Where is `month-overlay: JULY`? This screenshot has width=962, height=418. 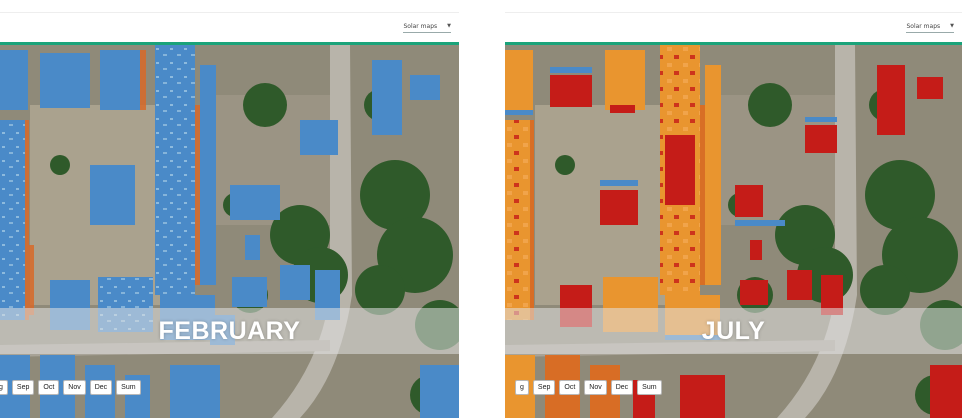
month-overlay: JULY is located at coordinates (733, 331).